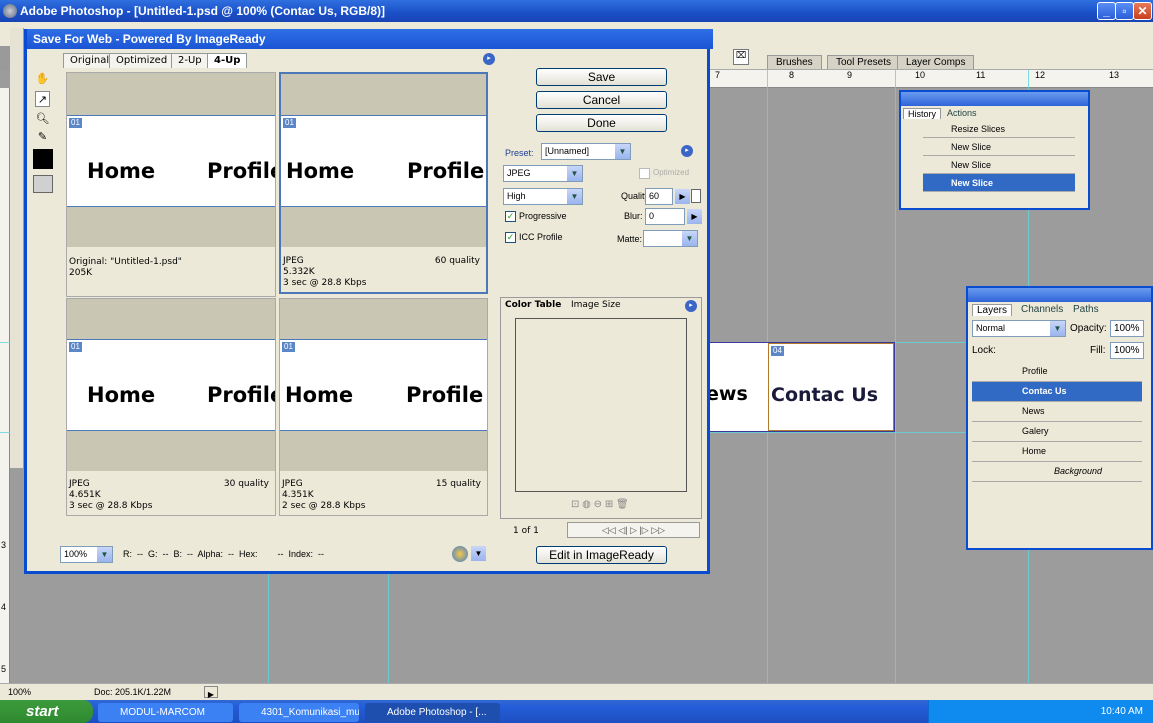 This screenshot has width=1153, height=723. Describe the element at coordinates (42, 119) in the screenshot. I see `zoom-tool-icon: 🔍︎` at that location.